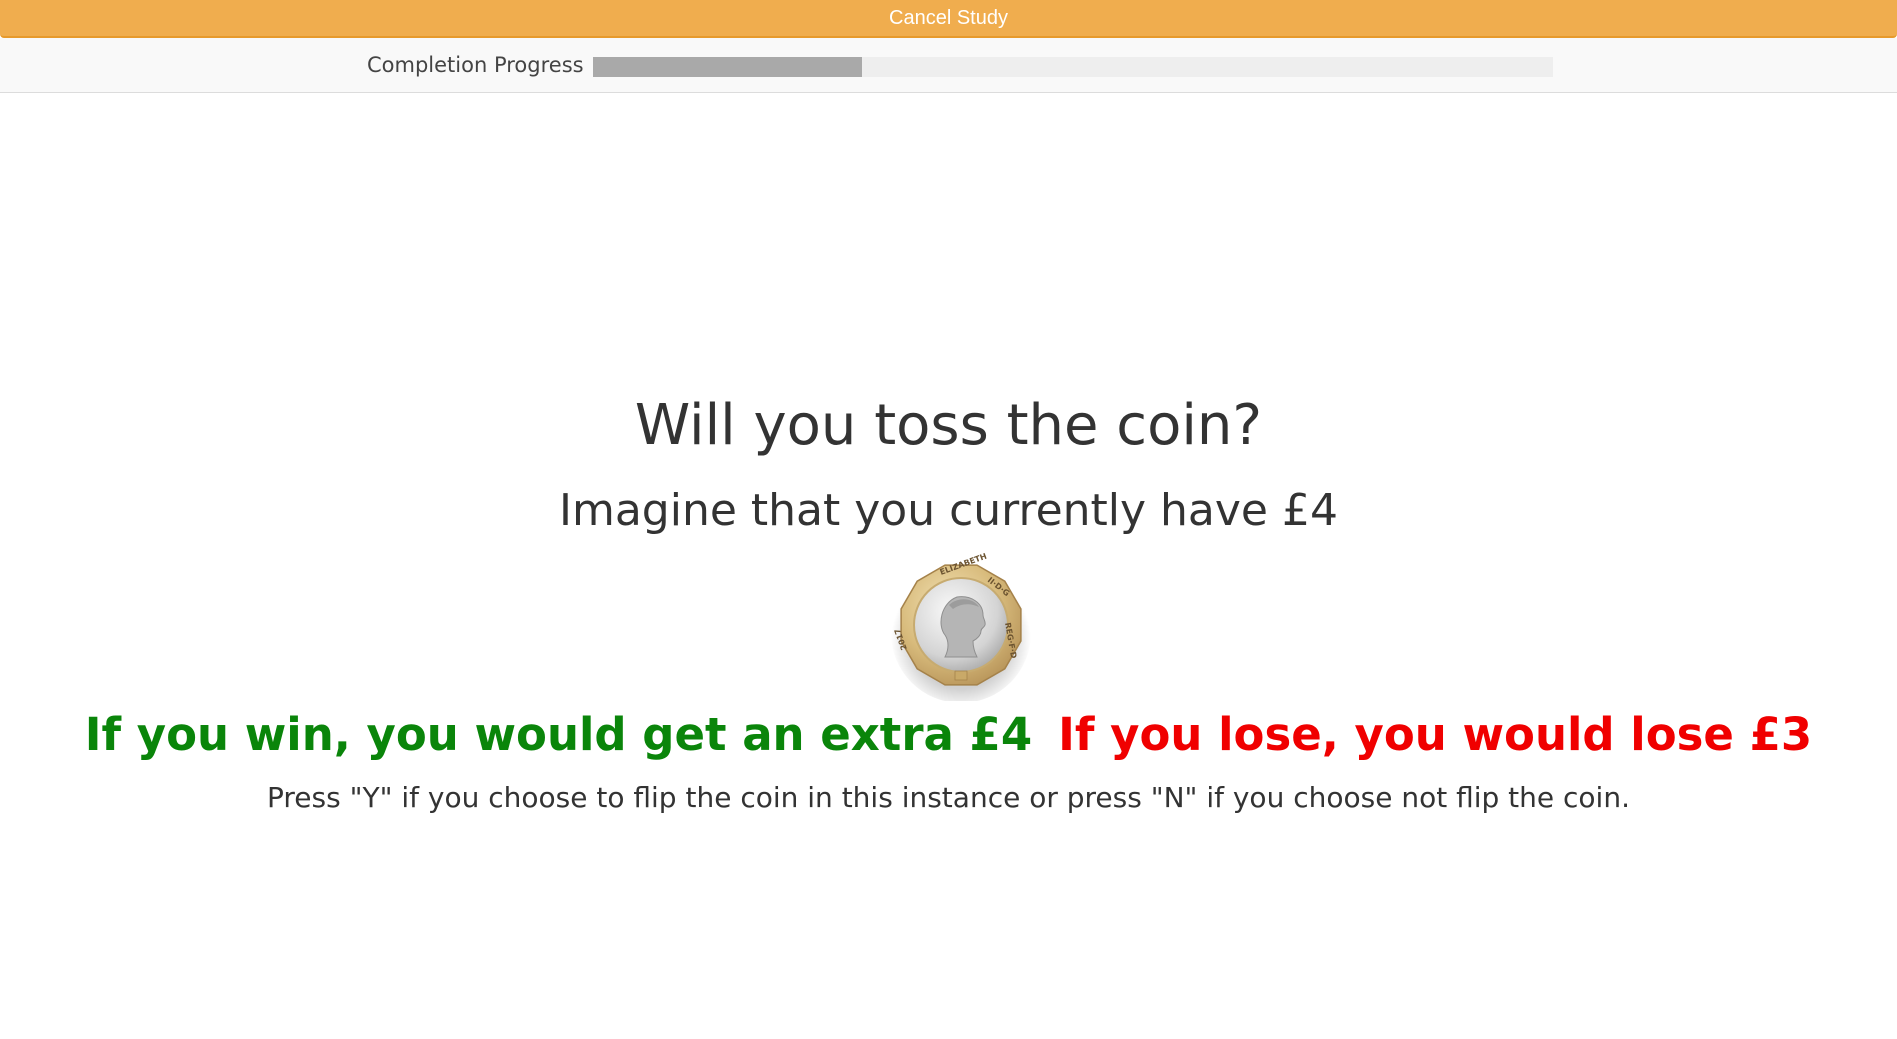 The height and width of the screenshot is (1039, 1897). What do you see at coordinates (1073, 67) in the screenshot?
I see `progress-bar` at bounding box center [1073, 67].